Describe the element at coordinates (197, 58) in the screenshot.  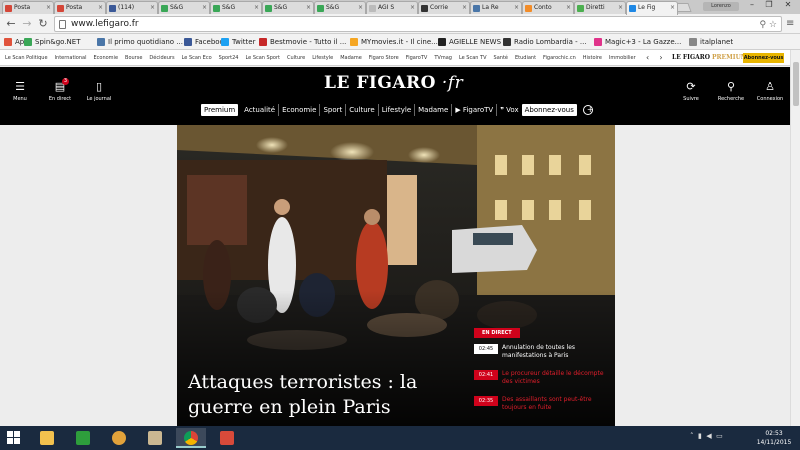
I see `topnav-link: Le Scan Eco` at that location.